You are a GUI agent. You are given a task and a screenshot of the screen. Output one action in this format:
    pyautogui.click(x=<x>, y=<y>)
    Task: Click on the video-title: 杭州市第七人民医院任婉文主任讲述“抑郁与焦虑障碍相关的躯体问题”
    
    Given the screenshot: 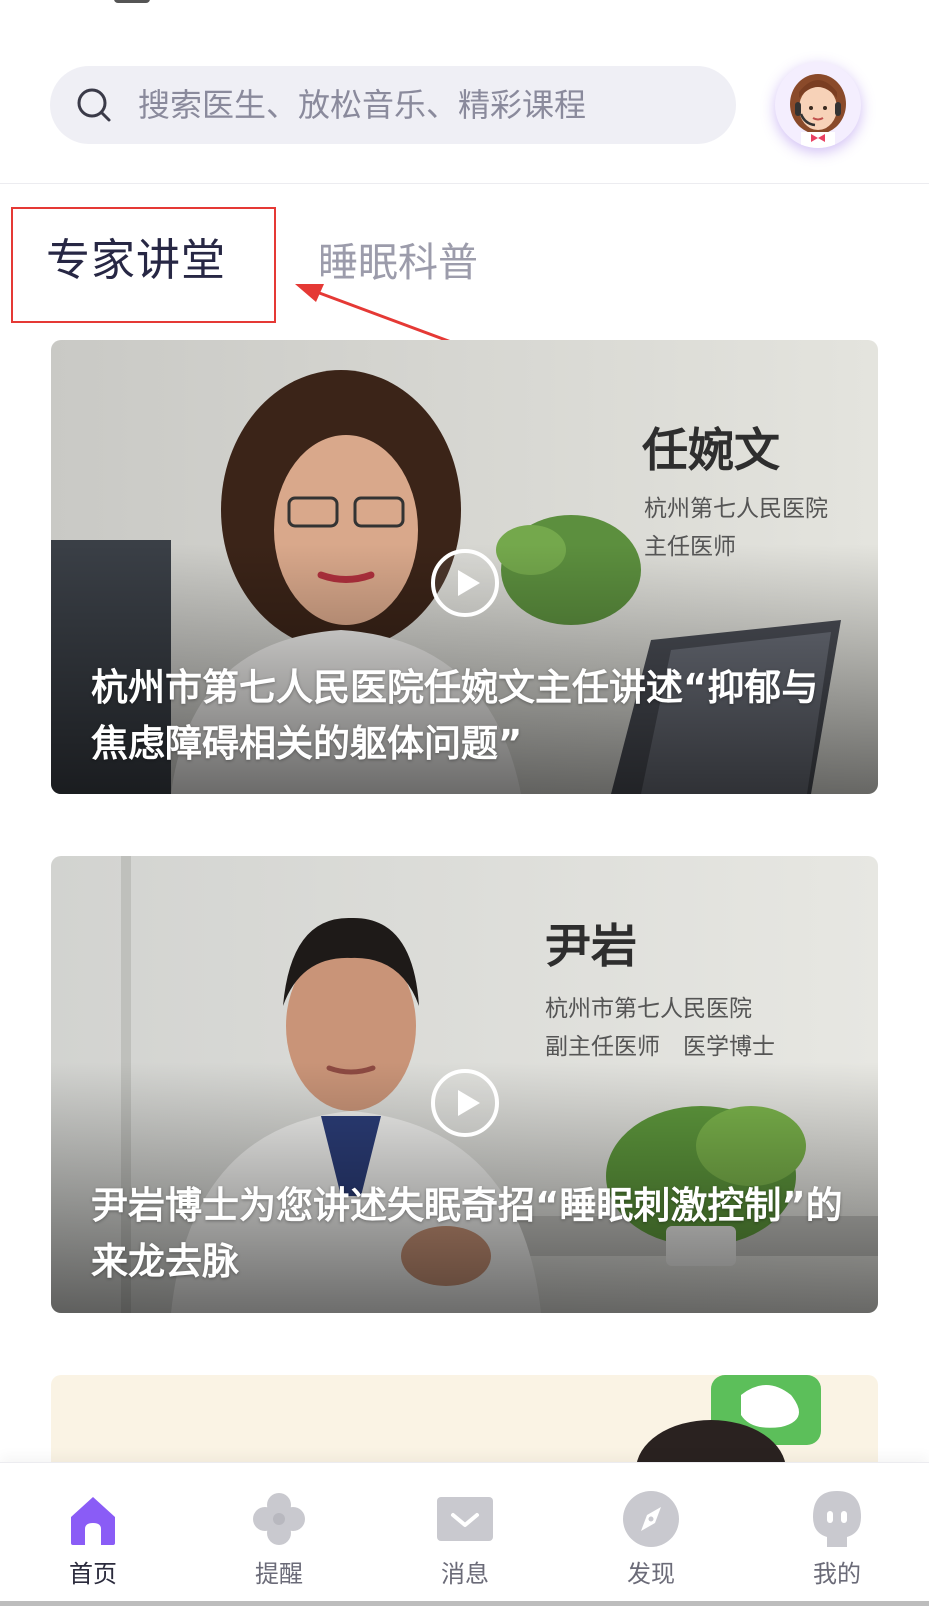 What is the action you would take?
    pyautogui.click(x=455, y=715)
    